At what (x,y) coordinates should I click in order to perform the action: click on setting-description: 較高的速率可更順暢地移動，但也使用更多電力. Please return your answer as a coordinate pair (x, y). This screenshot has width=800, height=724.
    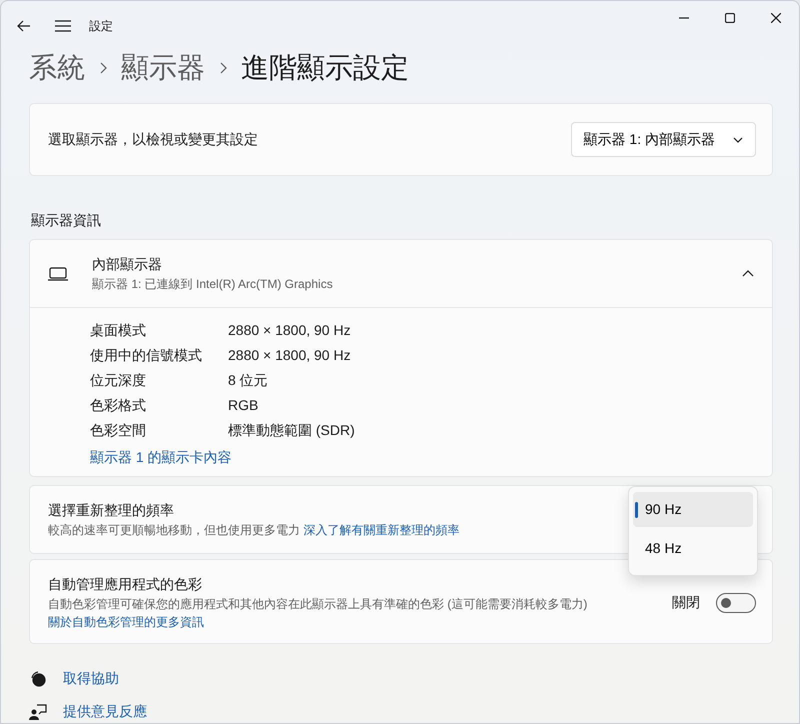
    Looking at the image, I should click on (174, 530).